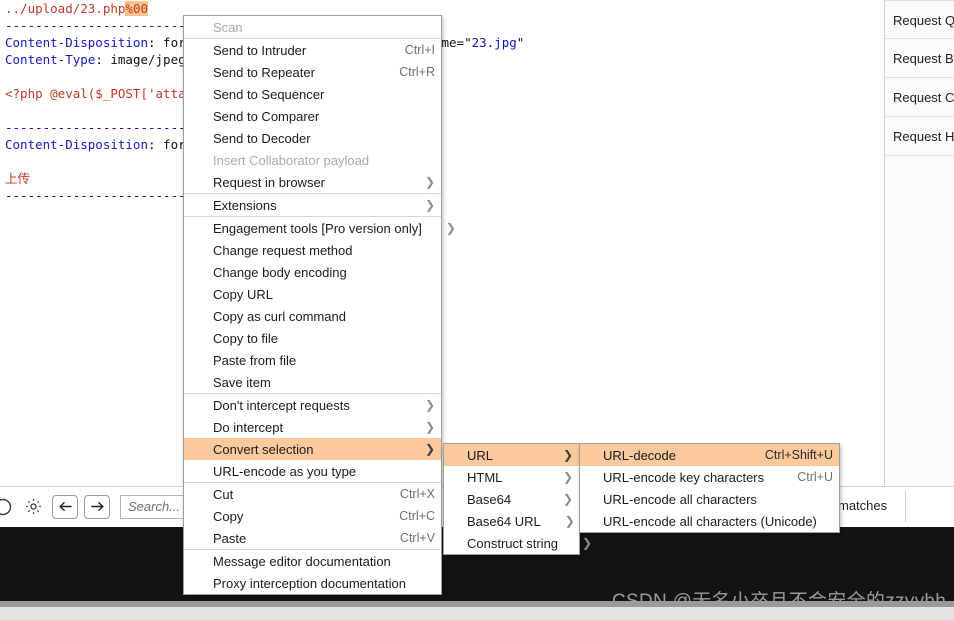  What do you see at coordinates (312, 360) in the screenshot?
I see `menu-item-paste-from-file: Paste from file` at bounding box center [312, 360].